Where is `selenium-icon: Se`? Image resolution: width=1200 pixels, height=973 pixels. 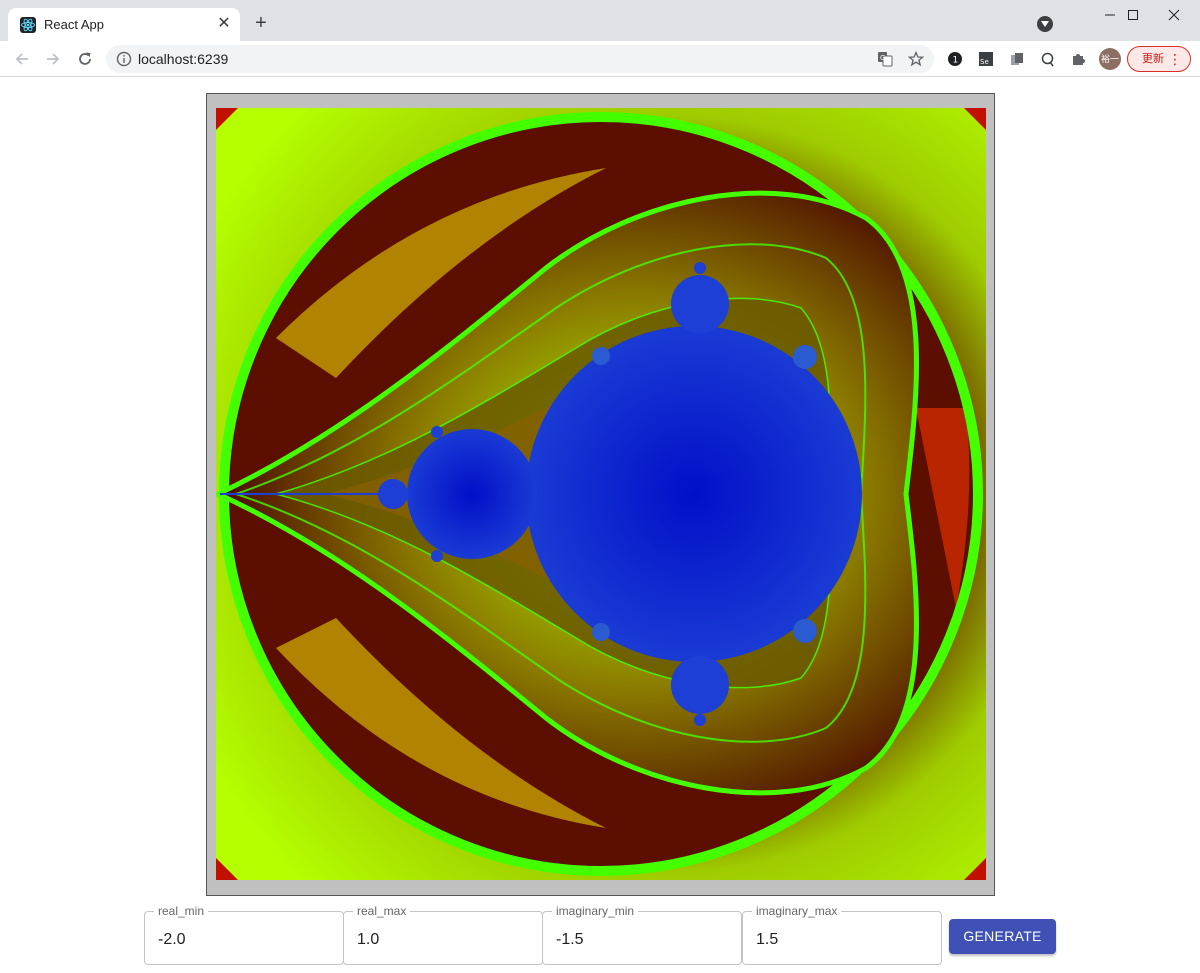 selenium-icon: Se is located at coordinates (986, 59).